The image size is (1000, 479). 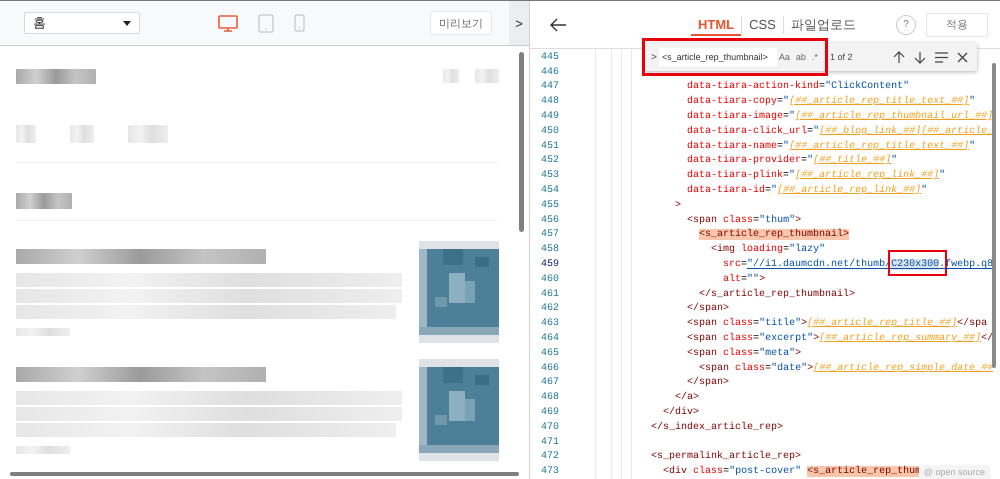 What do you see at coordinates (732, 102) in the screenshot?
I see `code-token: data-tiara-copy` at bounding box center [732, 102].